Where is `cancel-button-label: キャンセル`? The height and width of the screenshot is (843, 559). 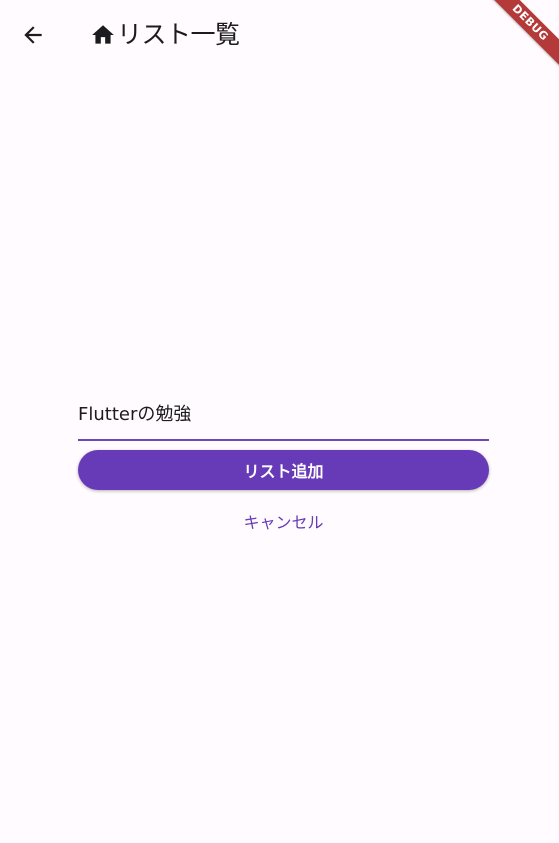 cancel-button-label: キャンセル is located at coordinates (283, 522).